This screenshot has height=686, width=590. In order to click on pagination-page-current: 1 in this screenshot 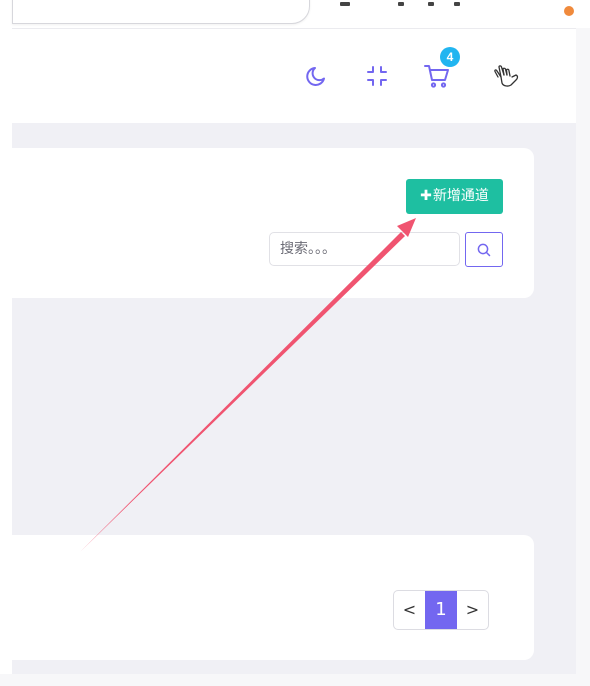, I will do `click(441, 610)`.